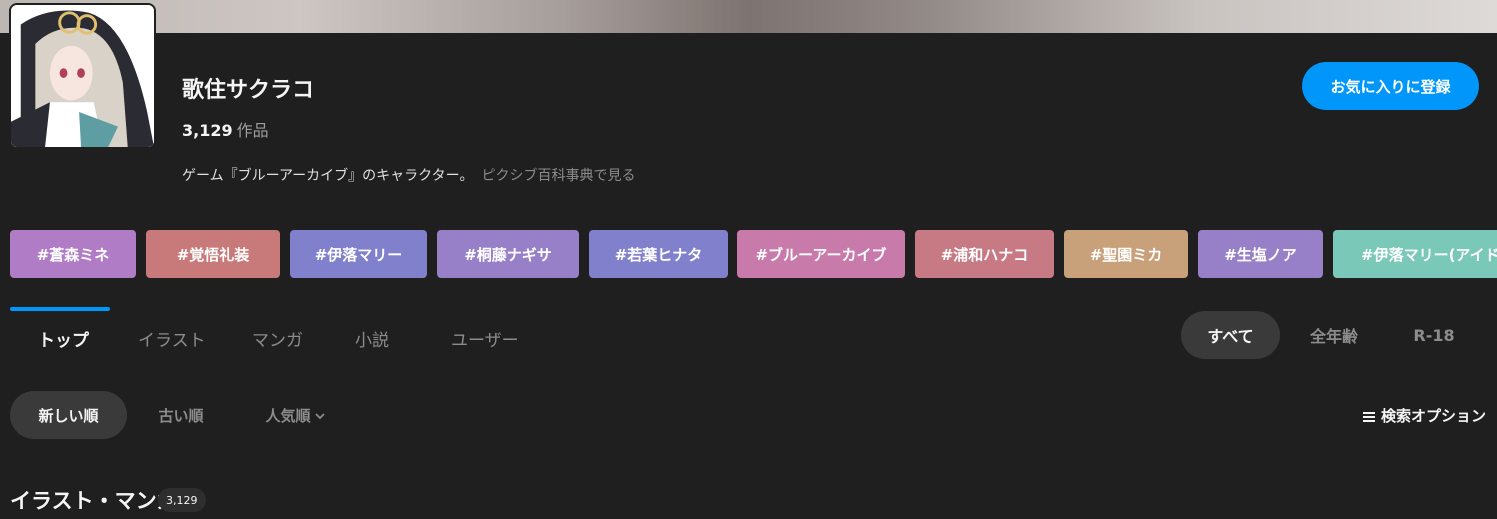  Describe the element at coordinates (658, 254) in the screenshot. I see `related-tag: #若葉ヒナタ` at that location.